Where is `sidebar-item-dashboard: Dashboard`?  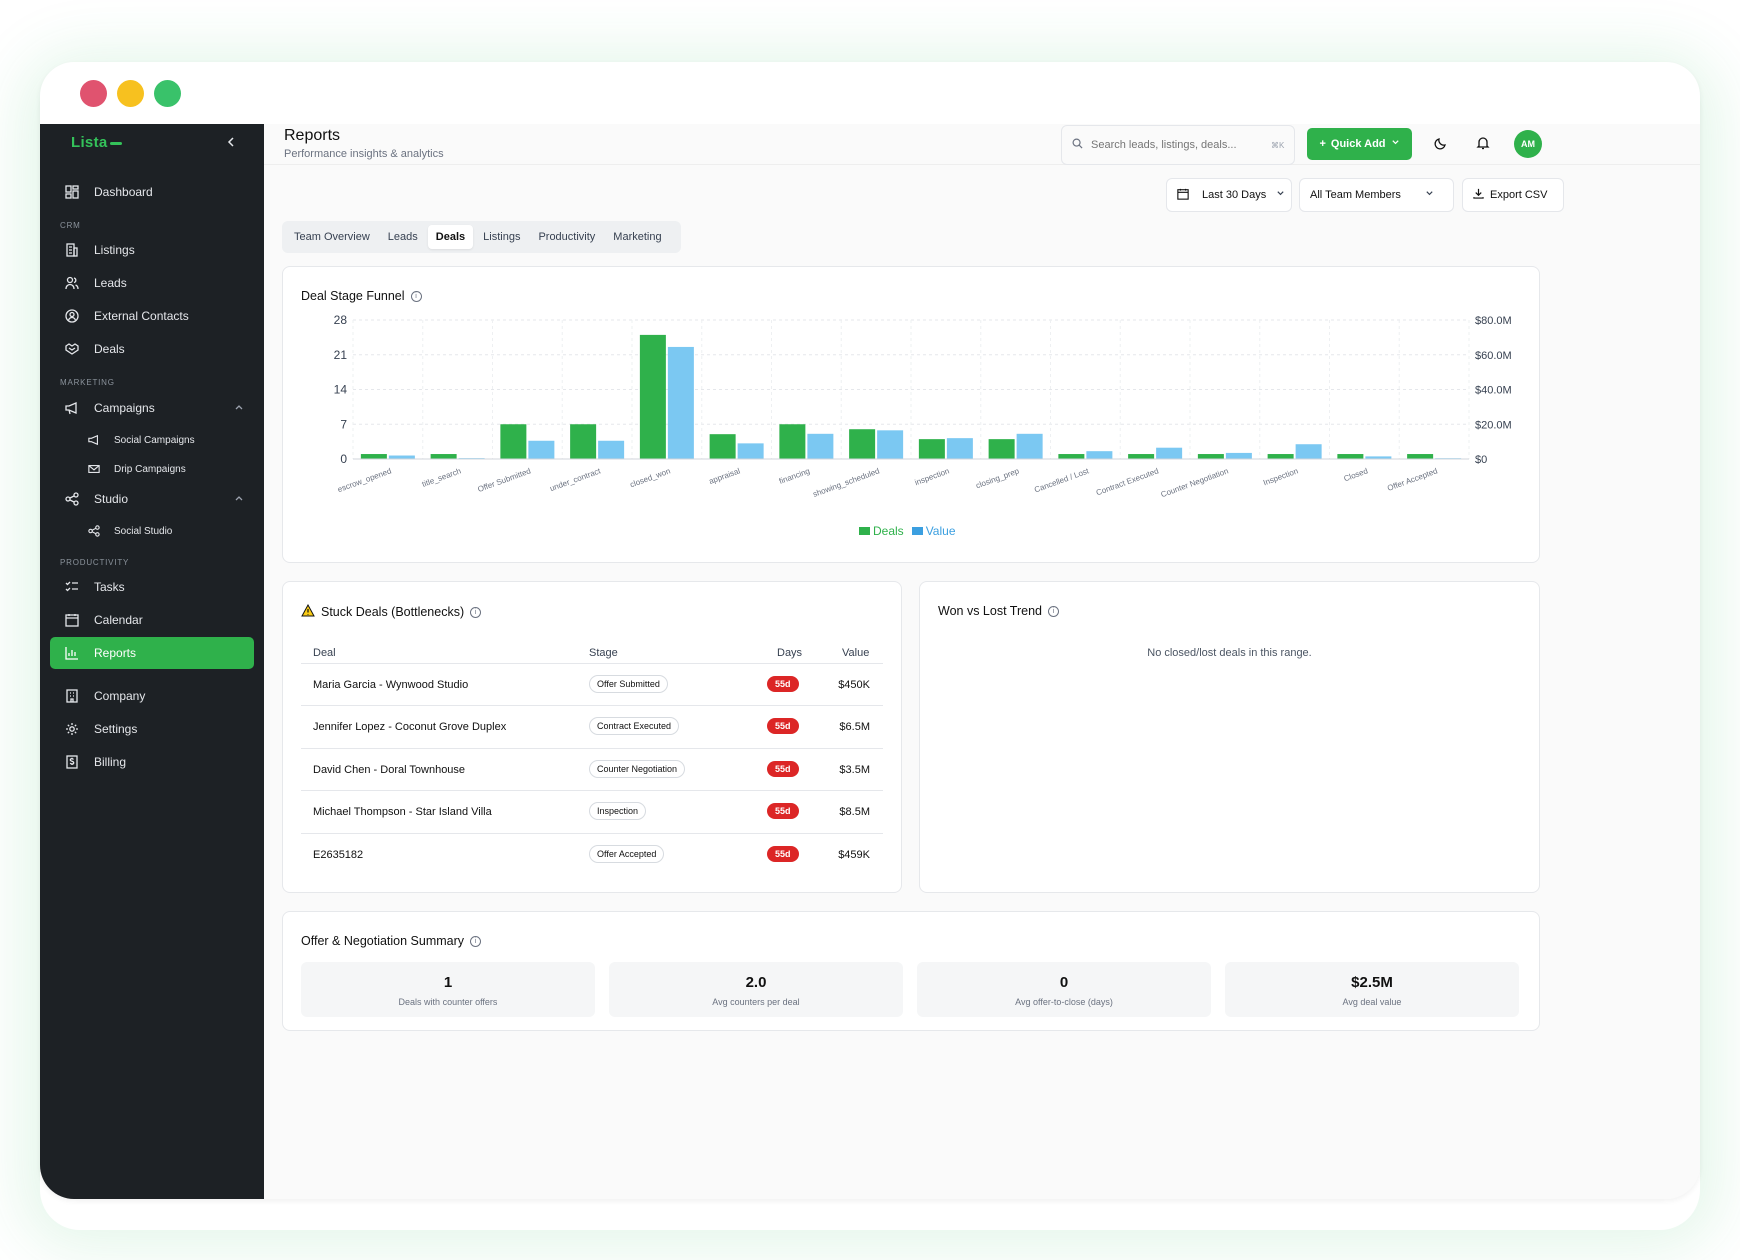 sidebar-item-dashboard: Dashboard is located at coordinates (152, 192).